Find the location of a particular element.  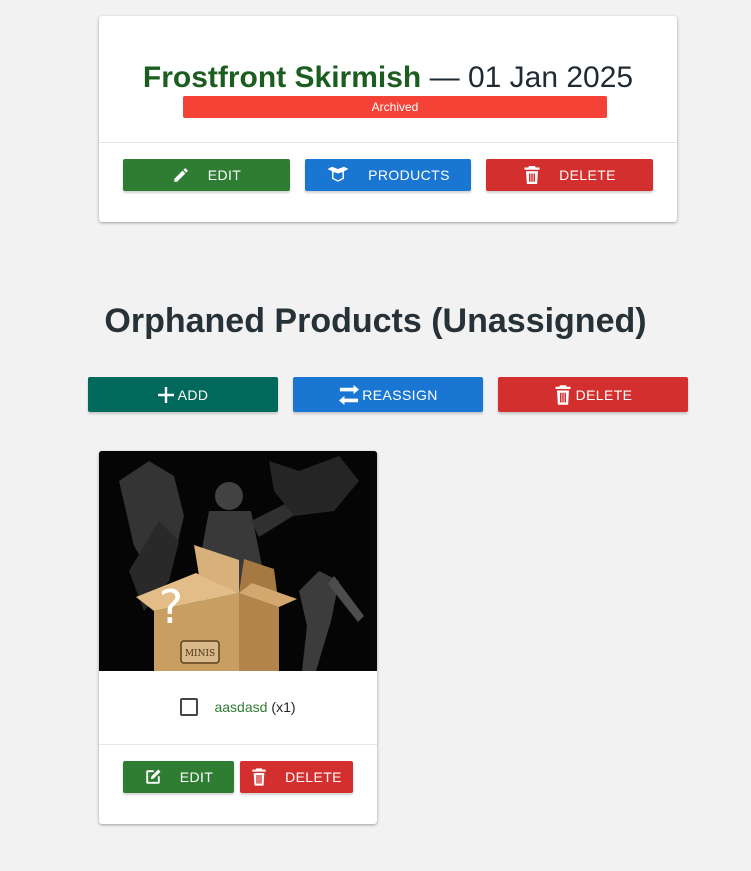

products-button: PRODUCTS is located at coordinates (388, 175).